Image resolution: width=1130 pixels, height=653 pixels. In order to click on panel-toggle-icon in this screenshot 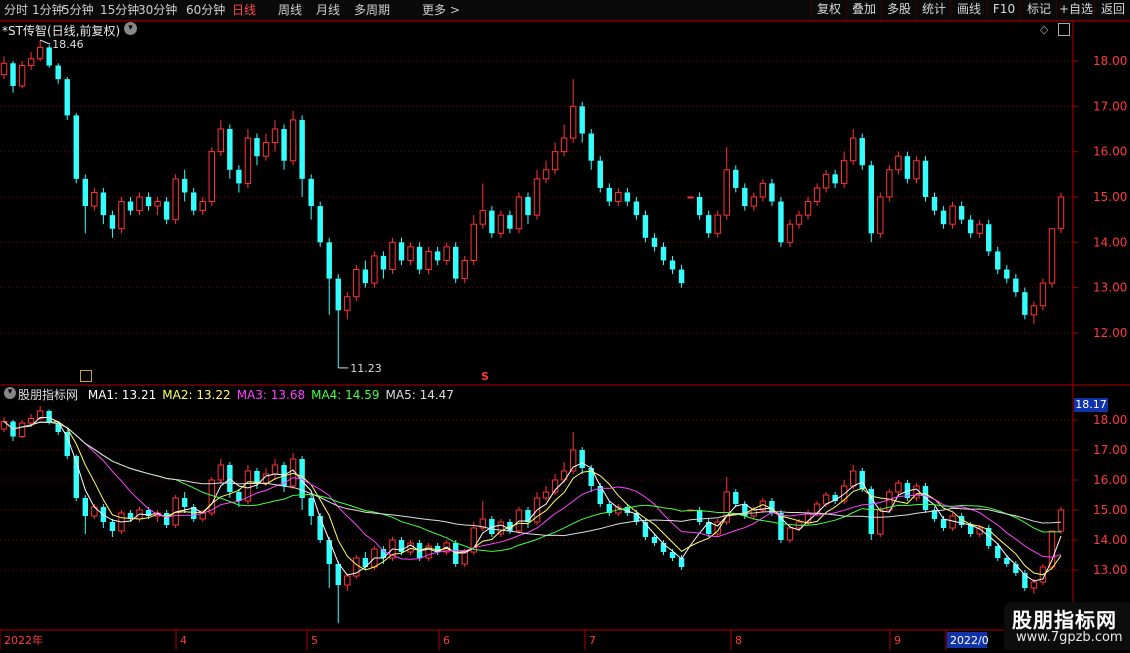, I will do `click(1064, 29)`.